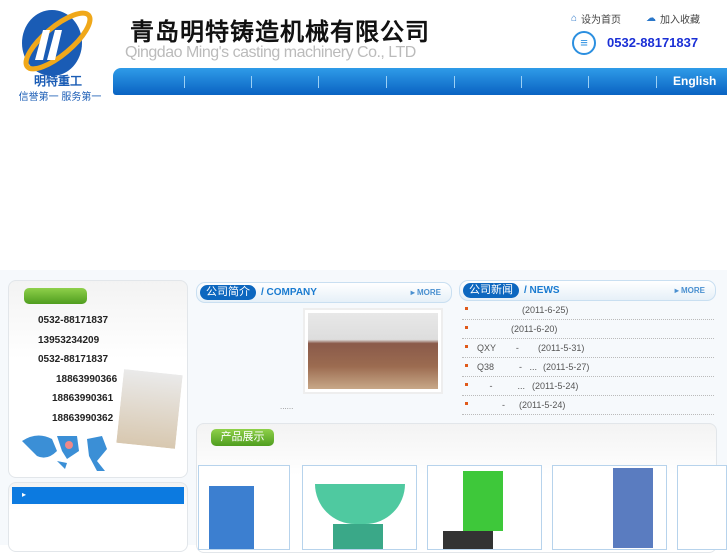  What do you see at coordinates (60, 55) in the screenshot?
I see `company-logo: 明特重工 信誉第一 服务第一` at bounding box center [60, 55].